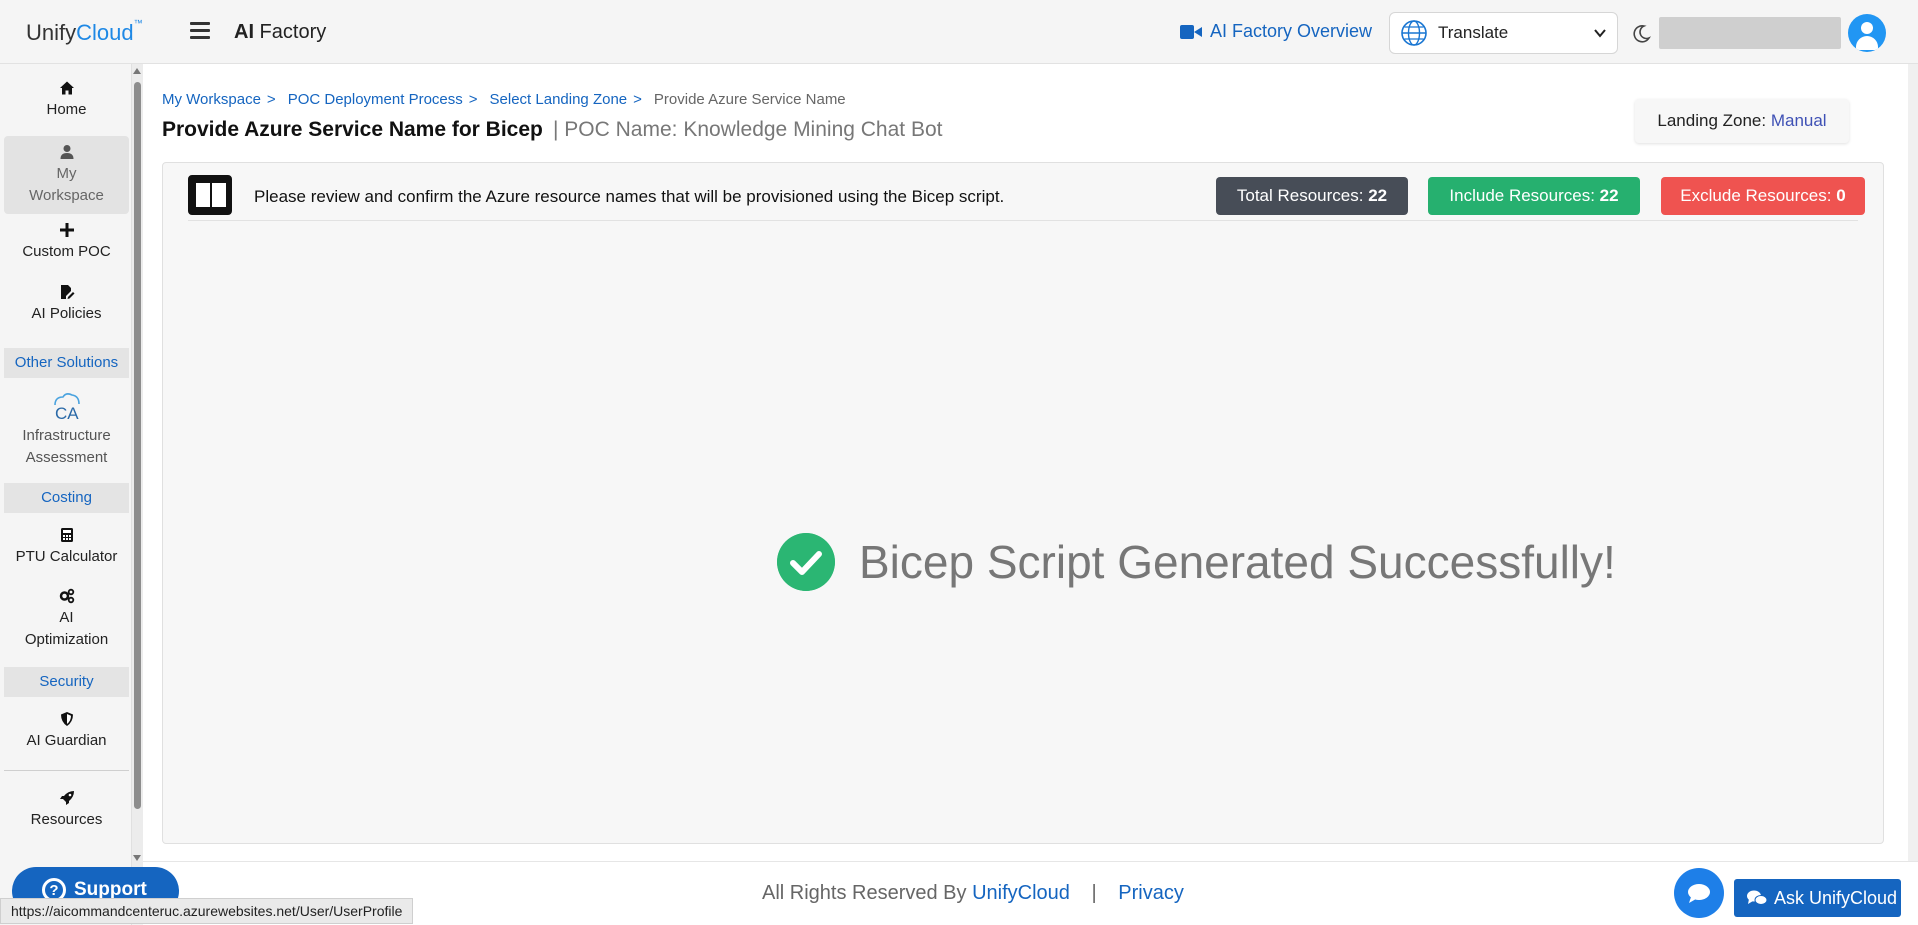  What do you see at coordinates (66, 639) in the screenshot?
I see `sidebar-item-label: Optimization` at bounding box center [66, 639].